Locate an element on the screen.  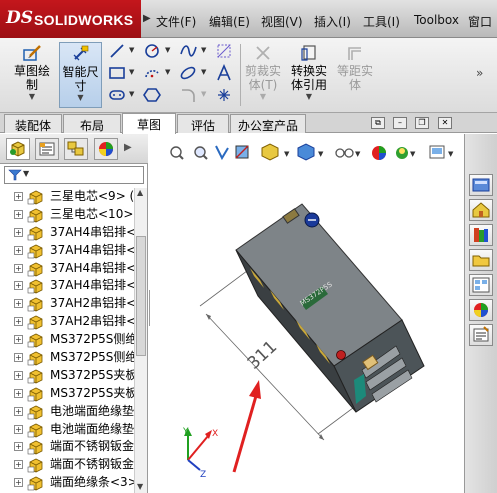
tree-item: + 三星电芯<9> ( is located at coordinates (67, 197).